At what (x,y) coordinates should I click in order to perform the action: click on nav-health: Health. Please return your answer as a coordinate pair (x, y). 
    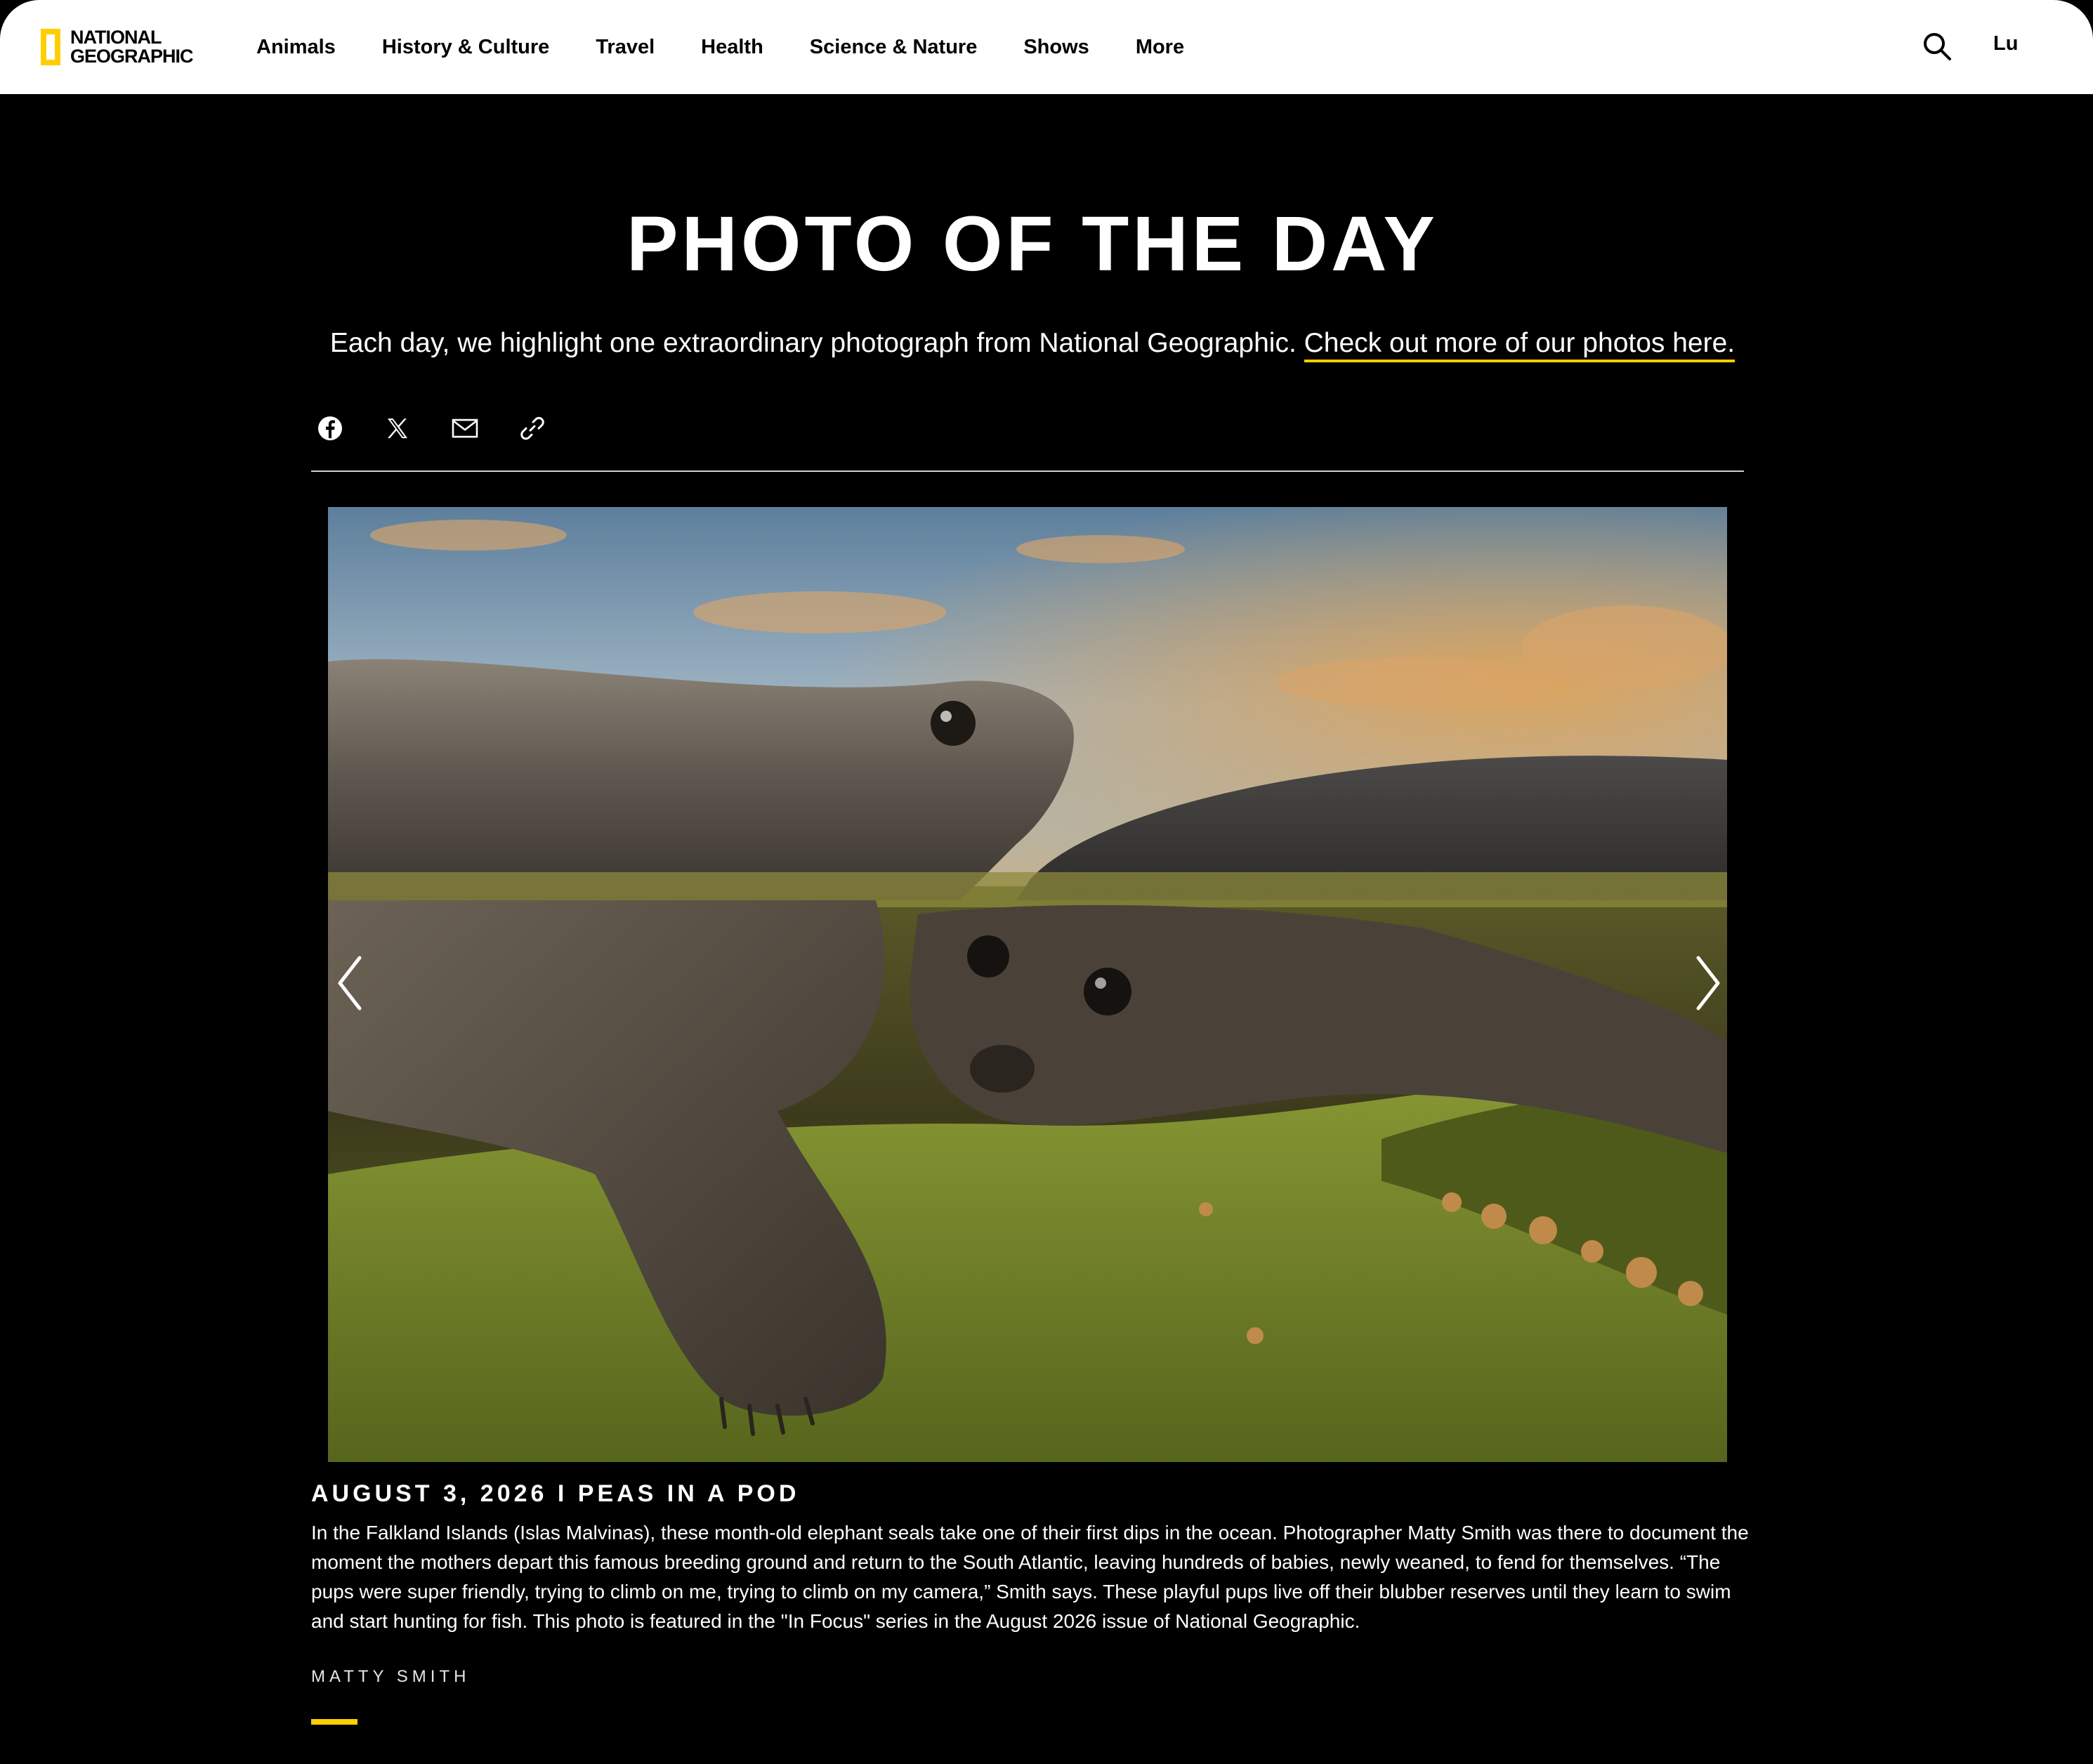
    Looking at the image, I should click on (732, 47).